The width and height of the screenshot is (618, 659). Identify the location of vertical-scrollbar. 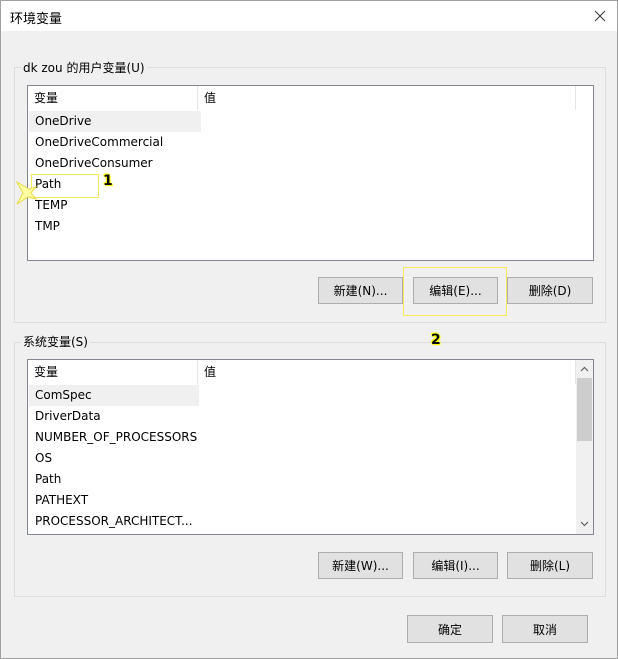
(584, 447).